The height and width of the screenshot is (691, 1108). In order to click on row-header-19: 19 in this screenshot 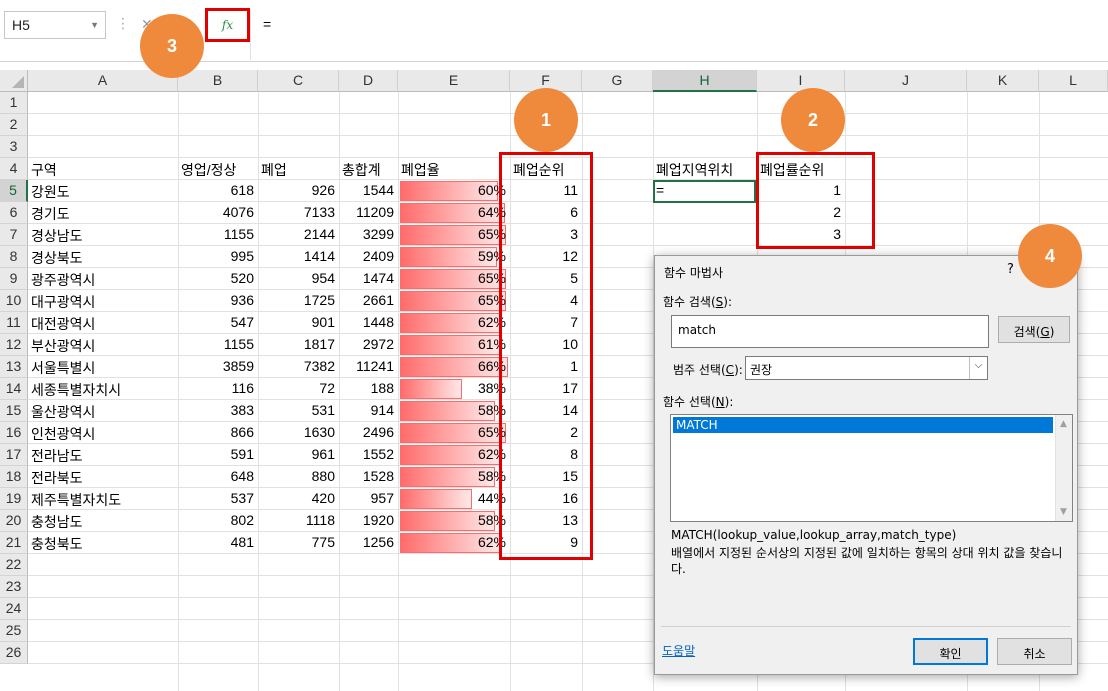, I will do `click(14, 499)`.